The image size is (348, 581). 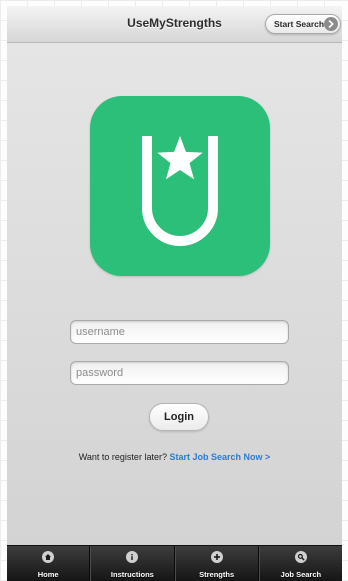 I want to click on tab-job-search: Job Search, so click(x=300, y=563).